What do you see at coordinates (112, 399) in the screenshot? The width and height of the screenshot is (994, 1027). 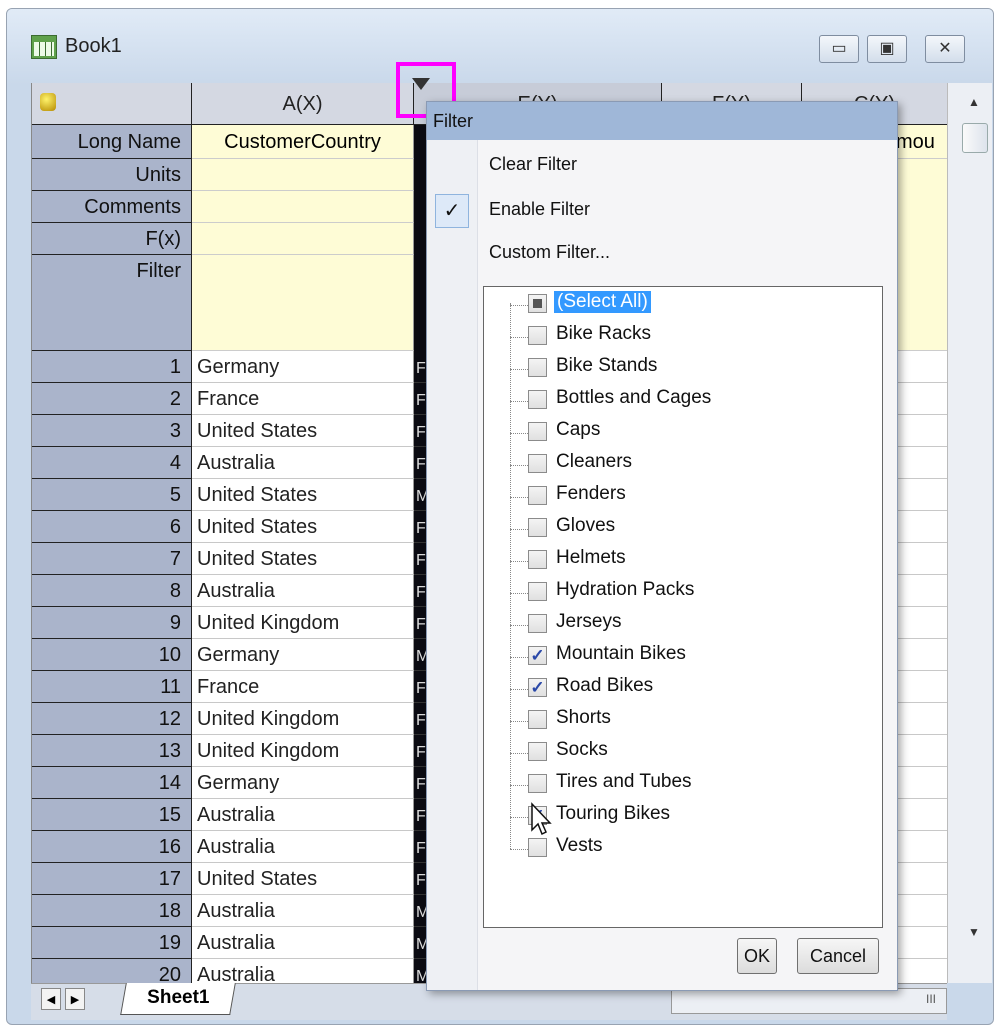 I see `row-number: 2` at bounding box center [112, 399].